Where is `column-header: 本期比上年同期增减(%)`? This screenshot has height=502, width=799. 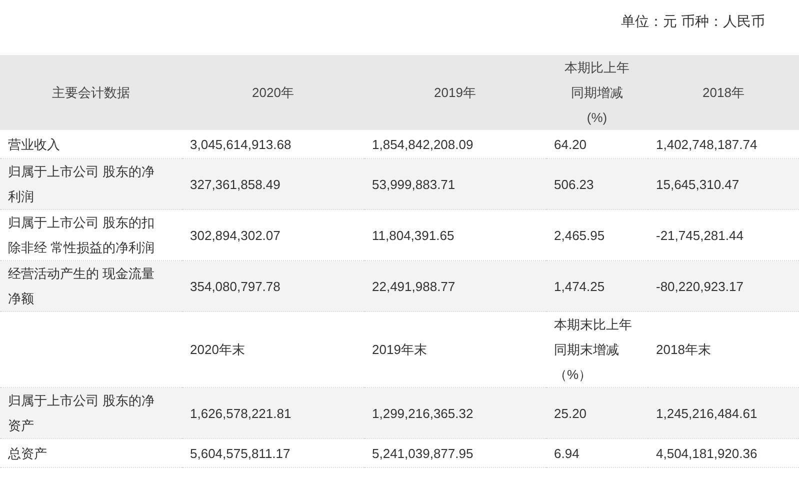 column-header: 本期比上年同期增减(%) is located at coordinates (597, 92).